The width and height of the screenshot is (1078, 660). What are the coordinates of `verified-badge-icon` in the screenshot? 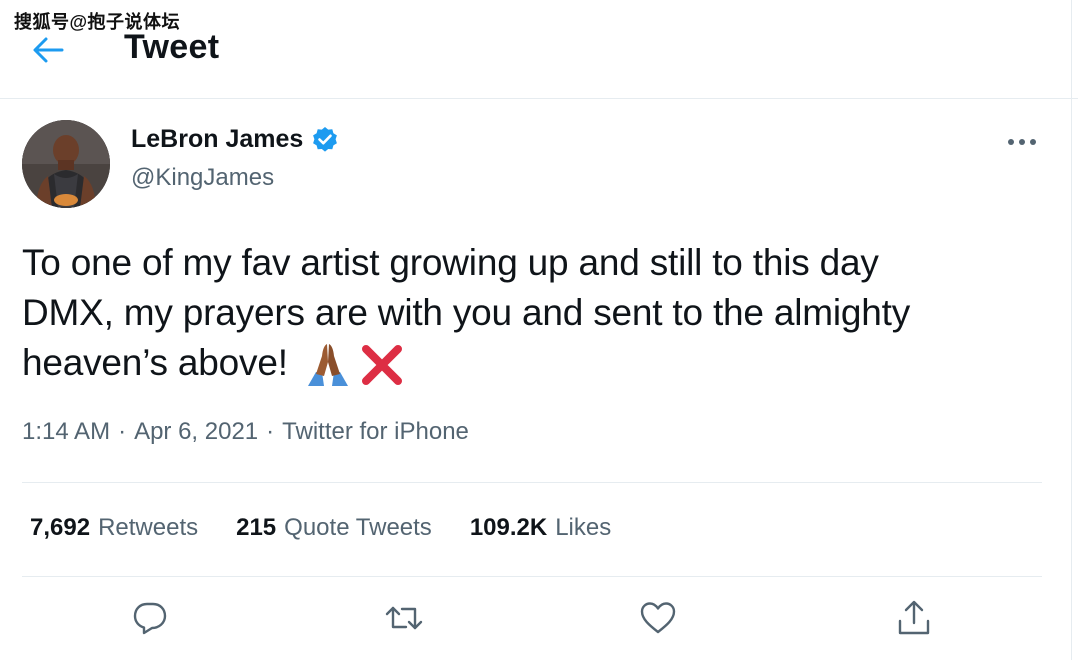 It's located at (325, 140).